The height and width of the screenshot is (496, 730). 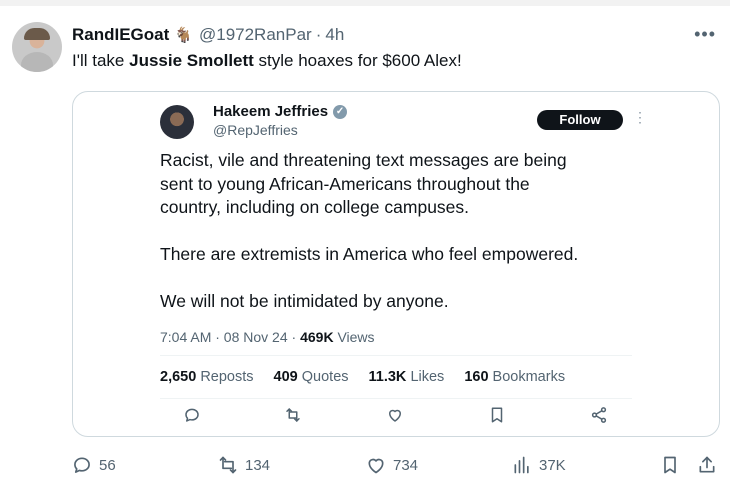 I want to click on more-icon: •••, so click(x=705, y=34).